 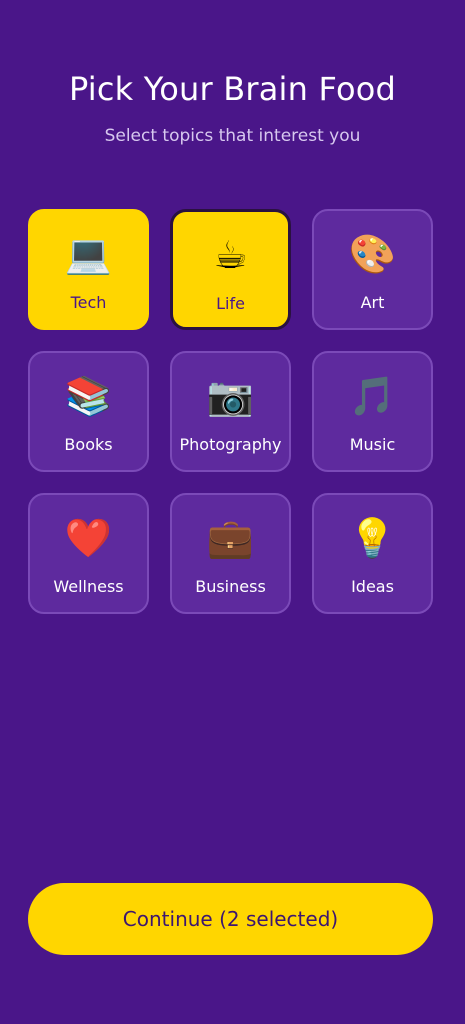 I want to click on topic-label: Life, so click(x=230, y=303).